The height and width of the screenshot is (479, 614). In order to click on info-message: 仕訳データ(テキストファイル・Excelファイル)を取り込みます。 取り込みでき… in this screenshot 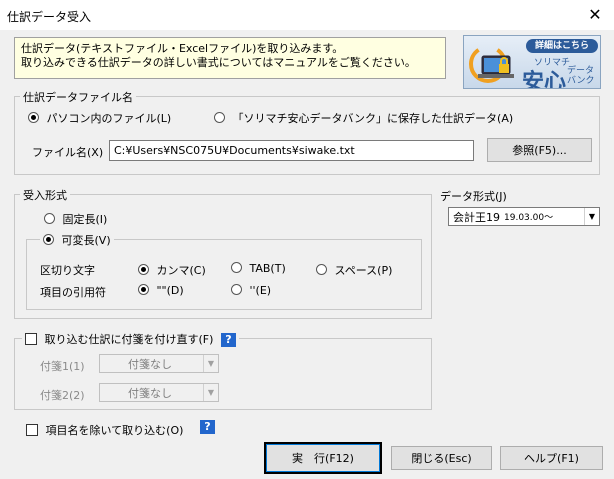, I will do `click(230, 58)`.